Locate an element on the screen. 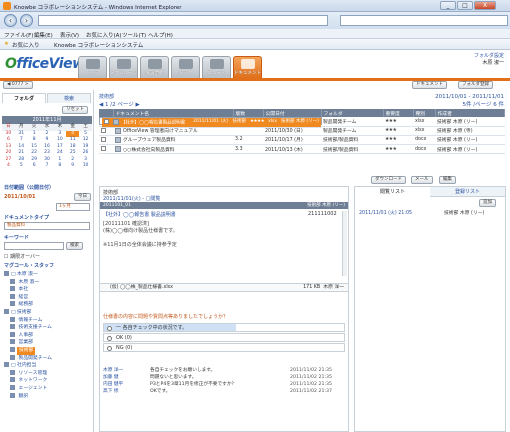 Image resolution: width=510 pixels, height=432 pixels. survey-option-ok: OK (0) is located at coordinates (224, 337).